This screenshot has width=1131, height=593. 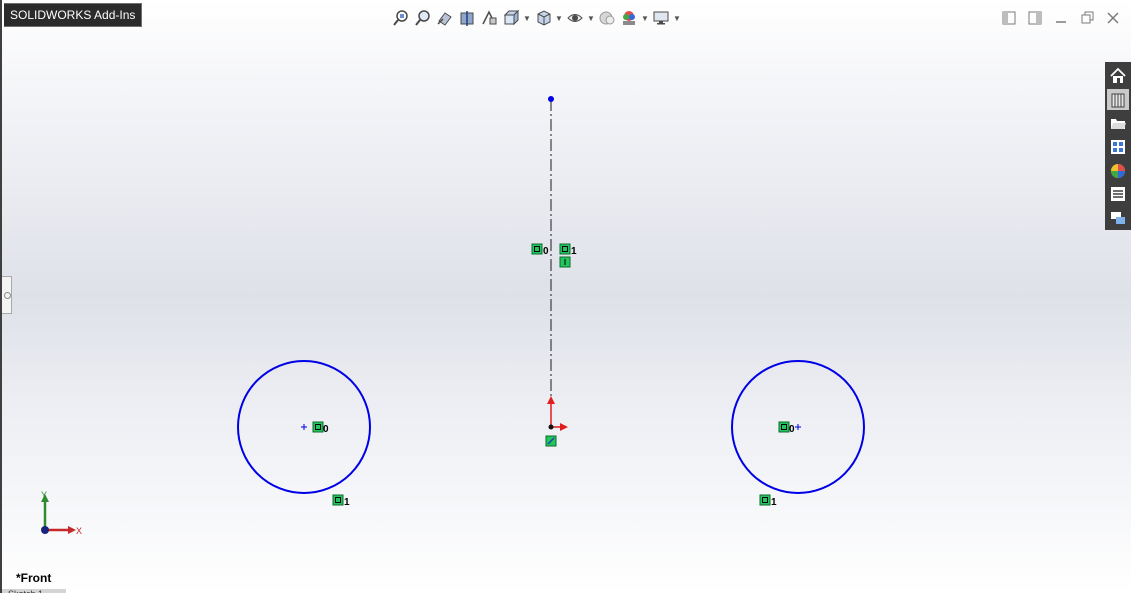 I want to click on circle-center-right, so click(x=798, y=427).